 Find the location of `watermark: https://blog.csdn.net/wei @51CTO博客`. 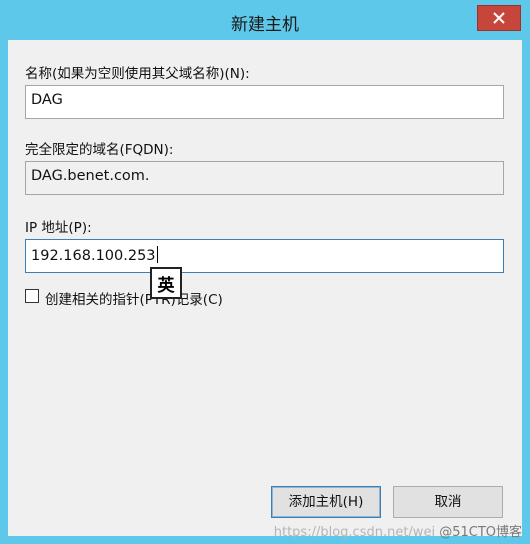

watermark: https://blog.csdn.net/wei @51CTO博客 is located at coordinates (398, 530).